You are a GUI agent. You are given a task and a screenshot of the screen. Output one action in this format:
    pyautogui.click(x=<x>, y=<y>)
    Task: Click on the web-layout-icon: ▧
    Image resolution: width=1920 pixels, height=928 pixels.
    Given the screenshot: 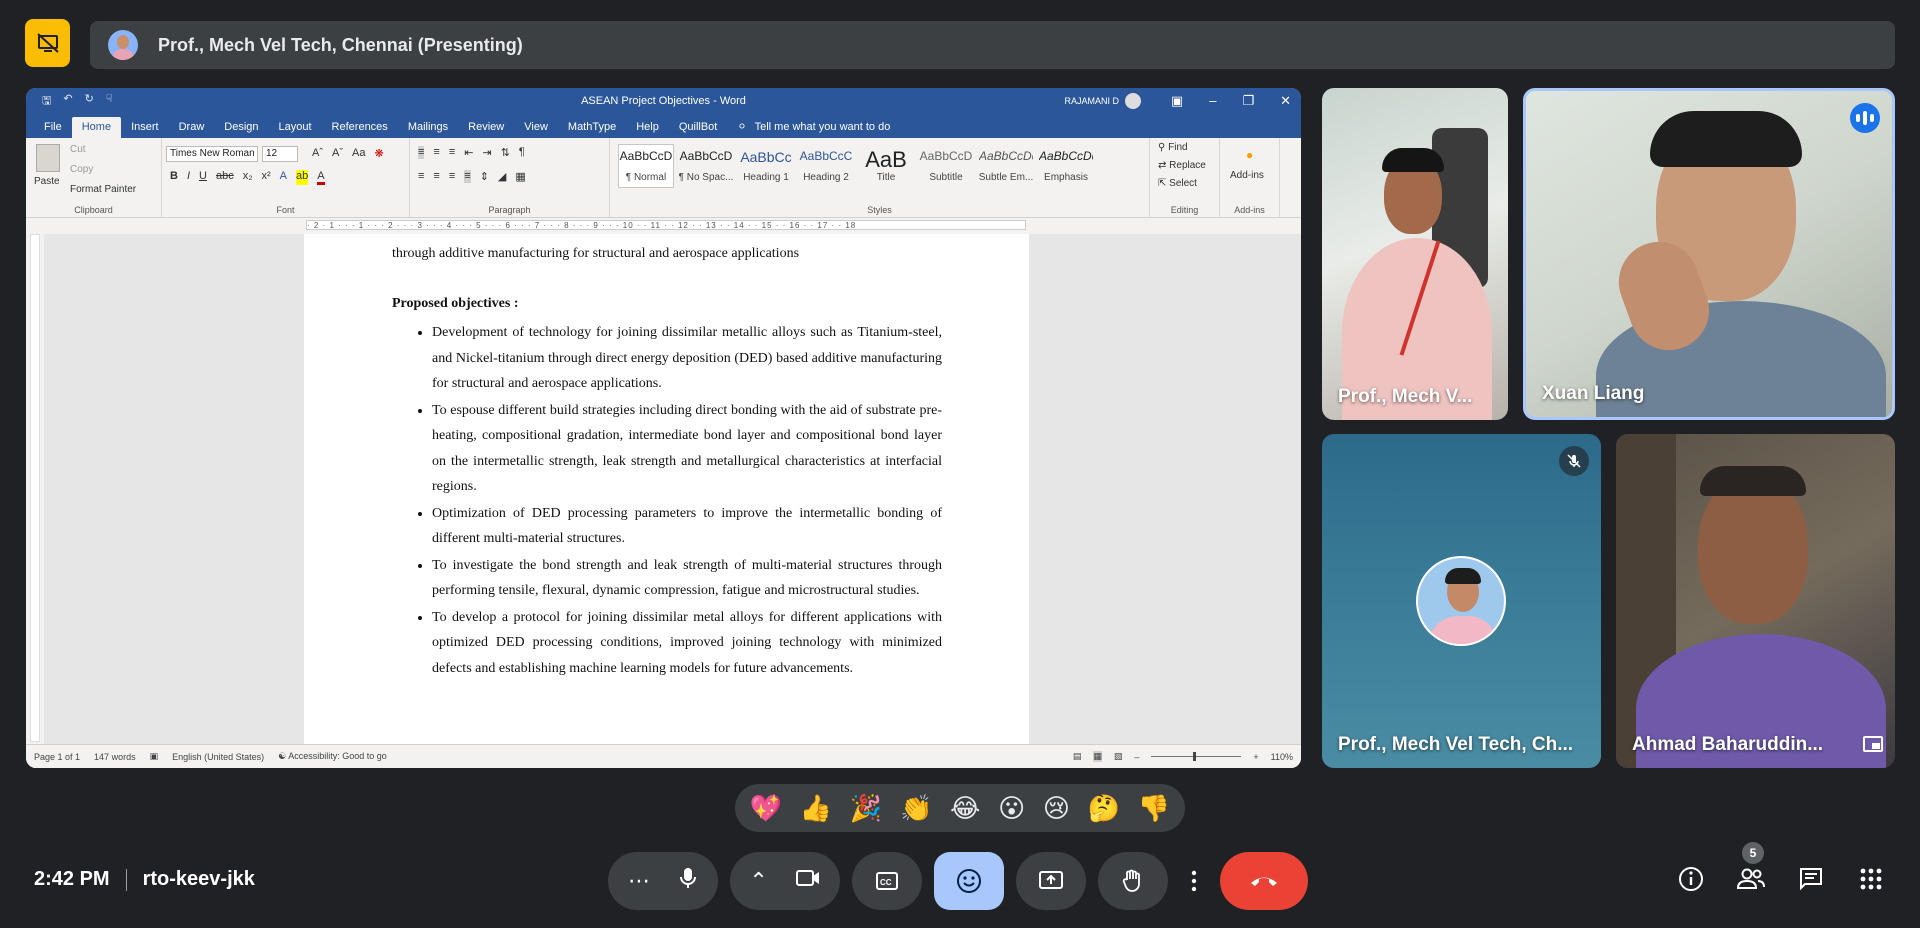 What is the action you would take?
    pyautogui.click(x=1118, y=756)
    